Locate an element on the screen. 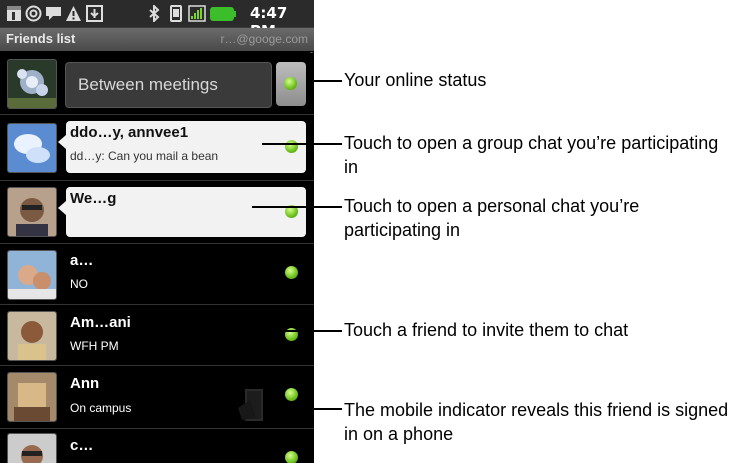  friend-row: a… NO is located at coordinates (157, 273).